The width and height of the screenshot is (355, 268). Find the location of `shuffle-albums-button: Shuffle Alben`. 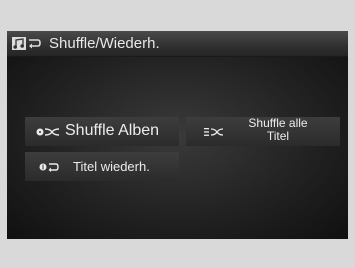

shuffle-albums-button: Shuffle Alben is located at coordinates (102, 131).